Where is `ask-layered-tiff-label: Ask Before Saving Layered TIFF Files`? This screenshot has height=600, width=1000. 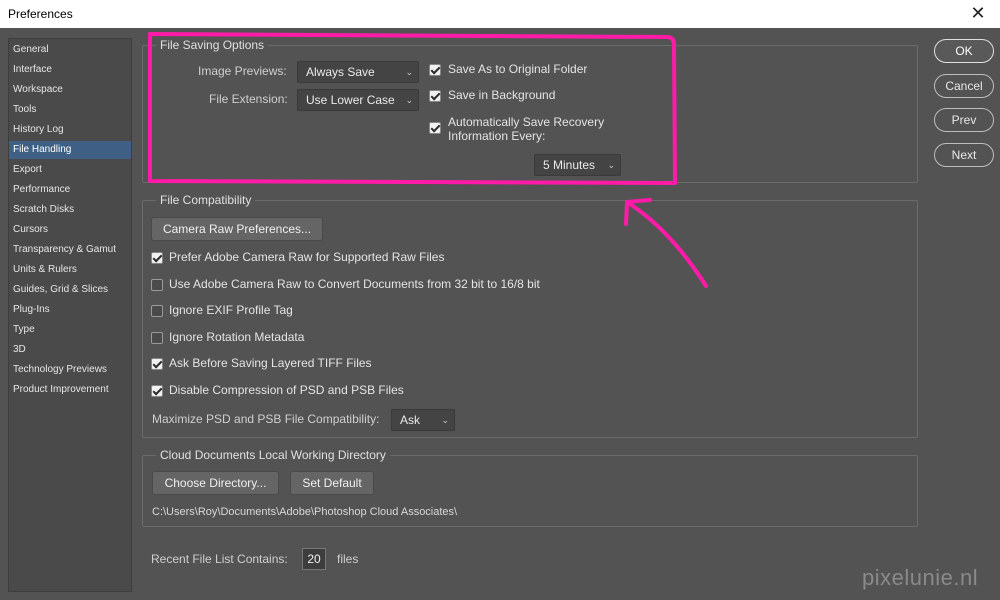 ask-layered-tiff-label: Ask Before Saving Layered TIFF Files is located at coordinates (270, 363).